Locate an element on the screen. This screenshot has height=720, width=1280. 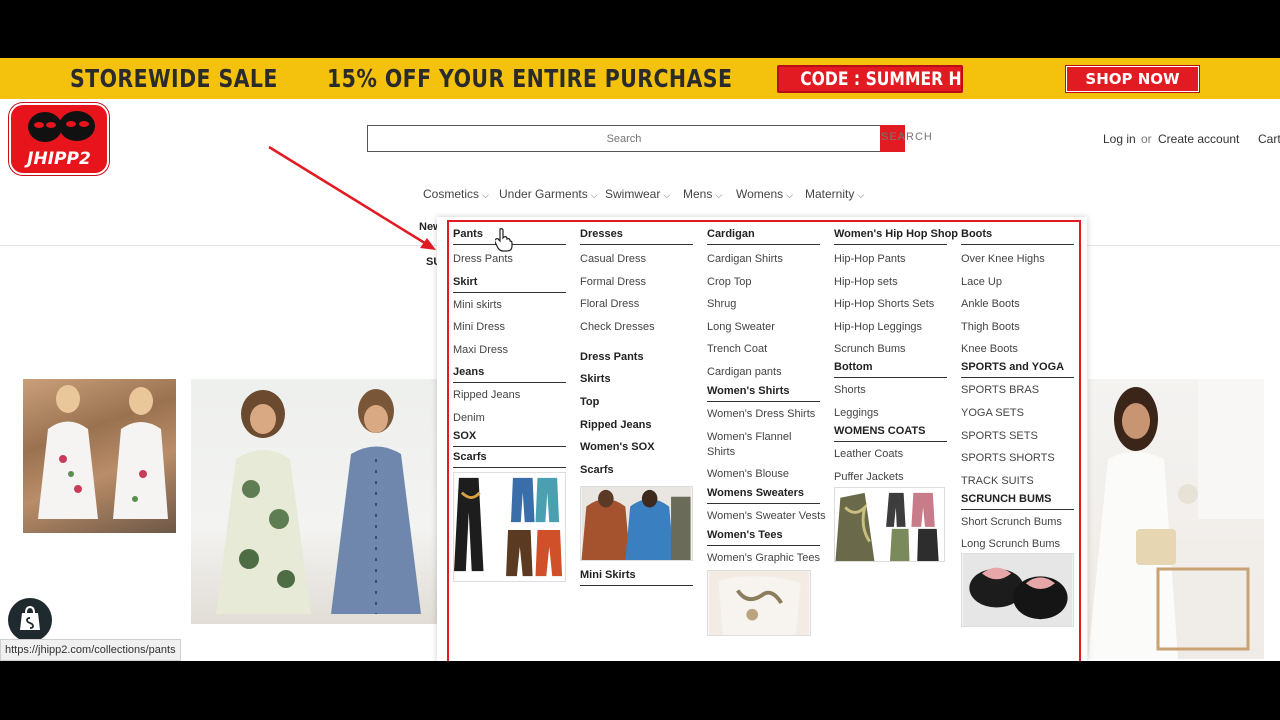
menu-heading-jeans: Jeans is located at coordinates (509, 375).